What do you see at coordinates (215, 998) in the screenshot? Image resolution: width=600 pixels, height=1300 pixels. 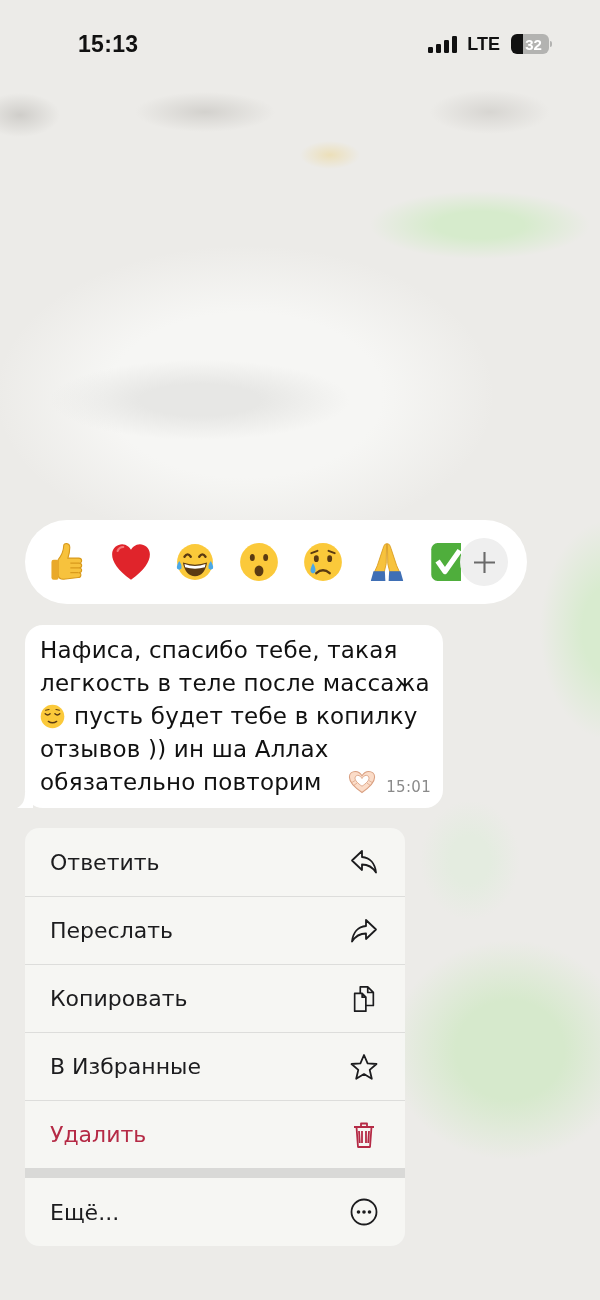 I see `menu-item: Копировать` at bounding box center [215, 998].